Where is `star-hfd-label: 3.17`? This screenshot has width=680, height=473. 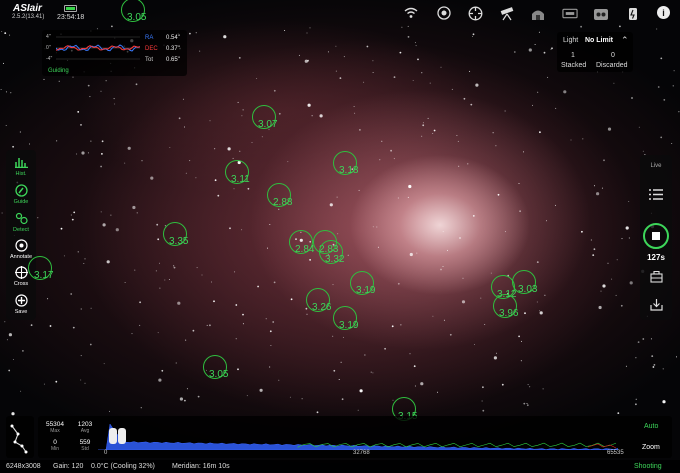 star-hfd-label: 3.17 is located at coordinates (44, 275).